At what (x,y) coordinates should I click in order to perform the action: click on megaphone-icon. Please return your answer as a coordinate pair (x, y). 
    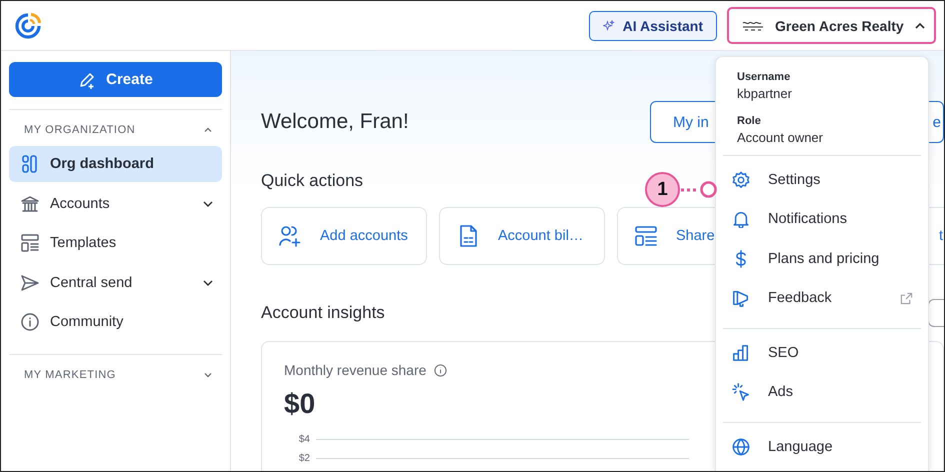
    Looking at the image, I should click on (741, 298).